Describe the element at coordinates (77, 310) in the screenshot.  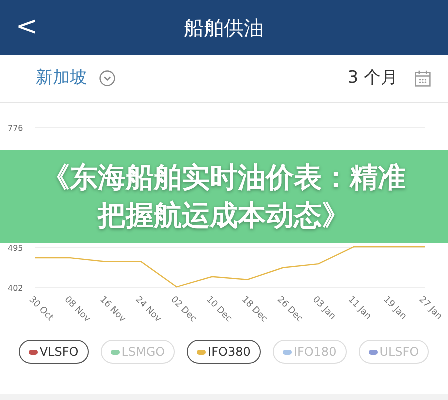
I see `x-axis-label: 08 Nov` at that location.